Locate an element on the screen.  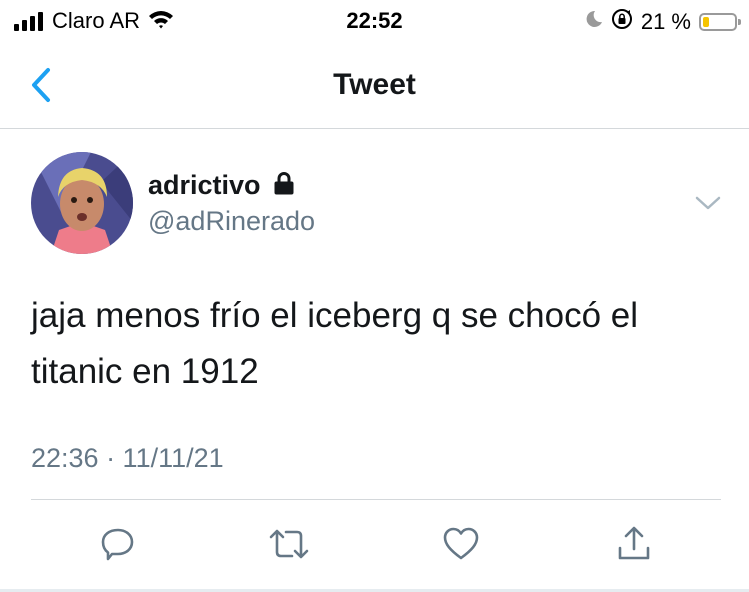
tweet-options-button is located at coordinates (708, 205).